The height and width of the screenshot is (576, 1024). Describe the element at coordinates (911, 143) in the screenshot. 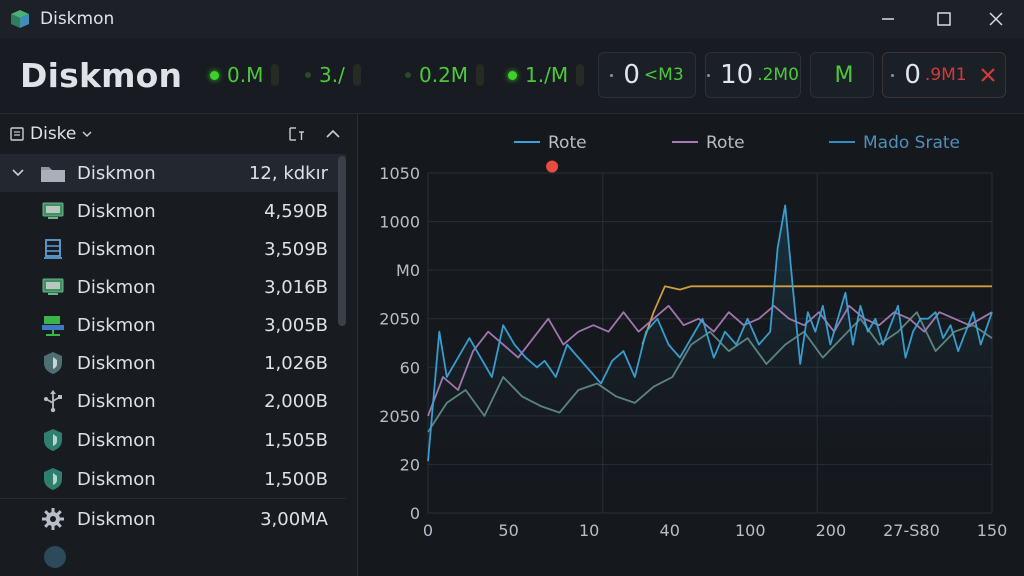

I see `legend-label: Mado Srate` at that location.